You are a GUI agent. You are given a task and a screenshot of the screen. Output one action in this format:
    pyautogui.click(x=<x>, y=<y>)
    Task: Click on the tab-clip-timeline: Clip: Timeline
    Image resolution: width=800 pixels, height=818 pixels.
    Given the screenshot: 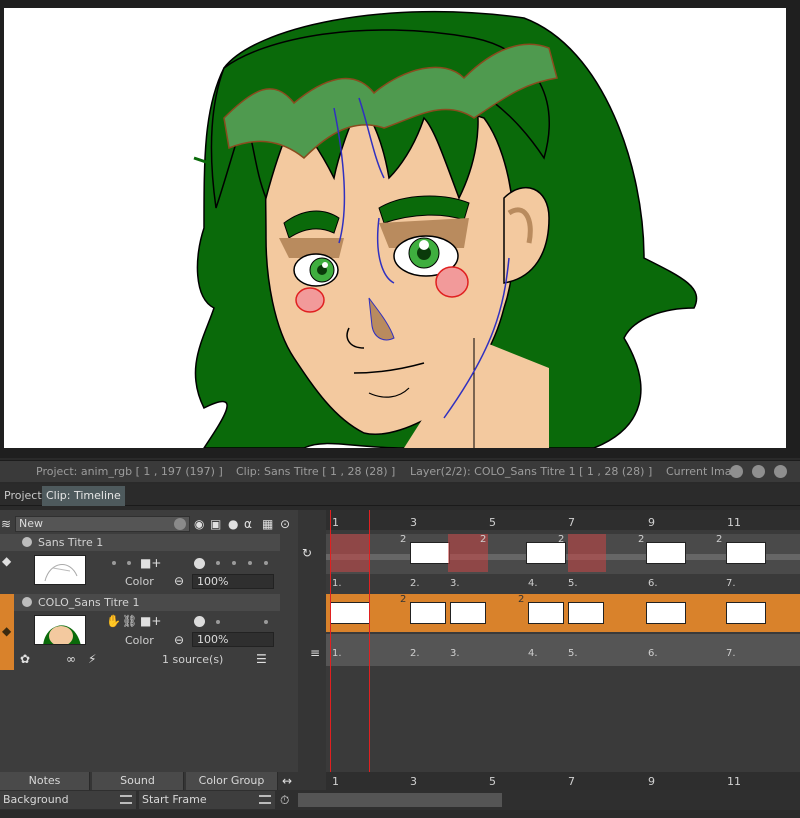 What is the action you would take?
    pyautogui.click(x=83, y=496)
    